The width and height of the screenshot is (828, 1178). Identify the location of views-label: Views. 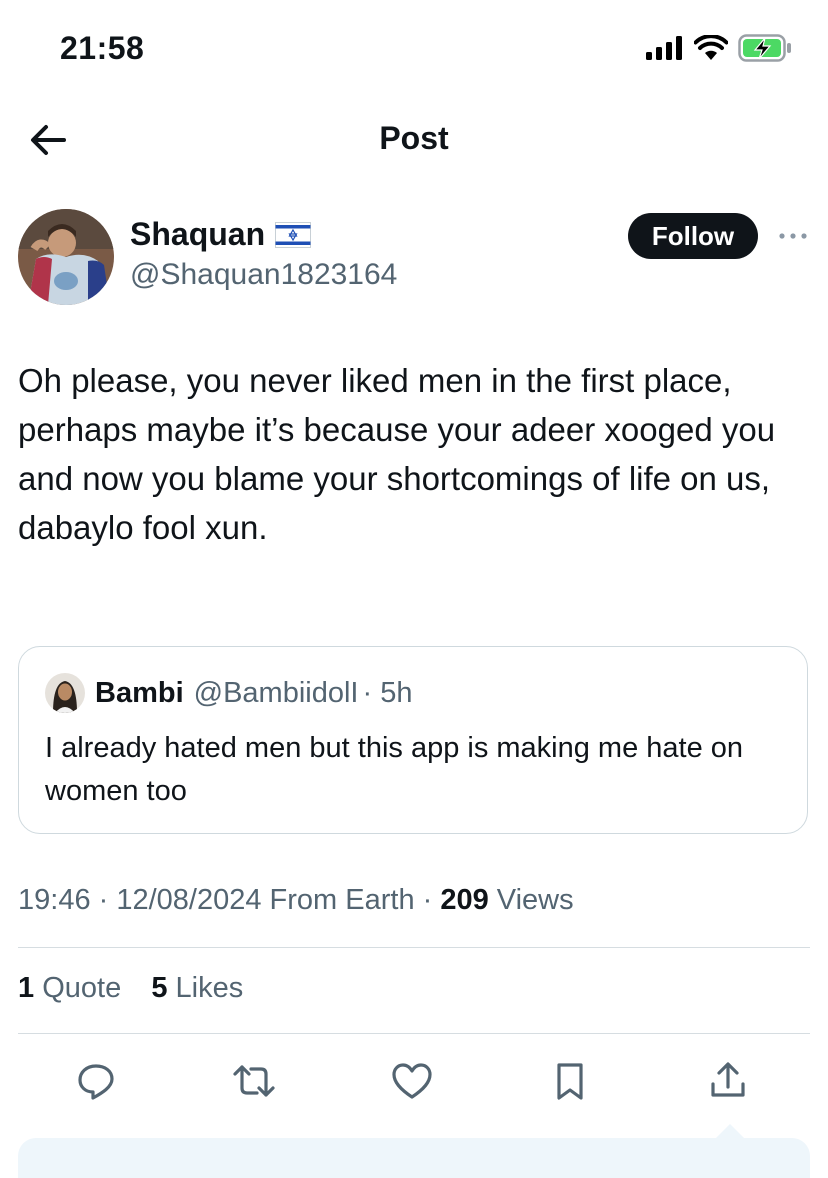
(531, 900).